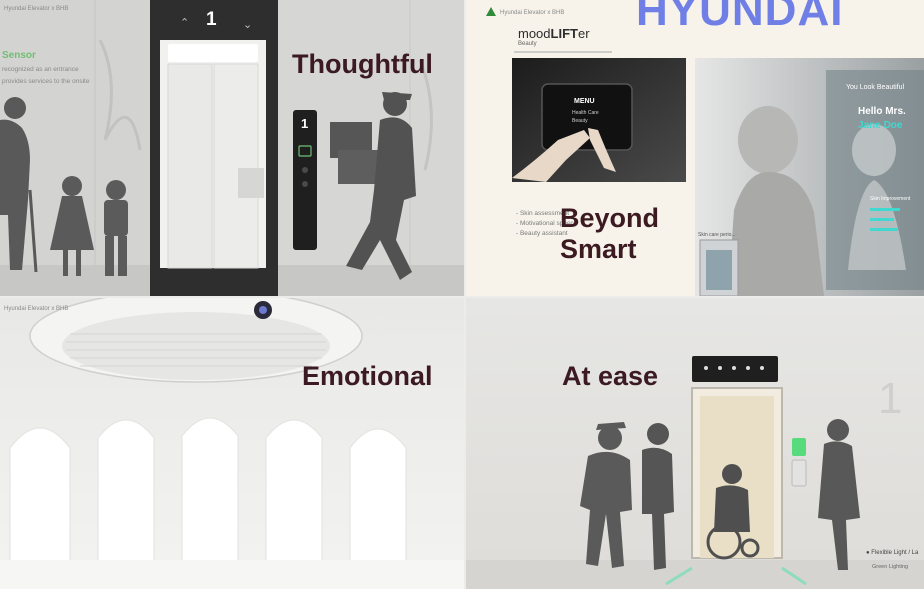  Describe the element at coordinates (890, 398) in the screenshot. I see `floor-number-large: 1` at that location.